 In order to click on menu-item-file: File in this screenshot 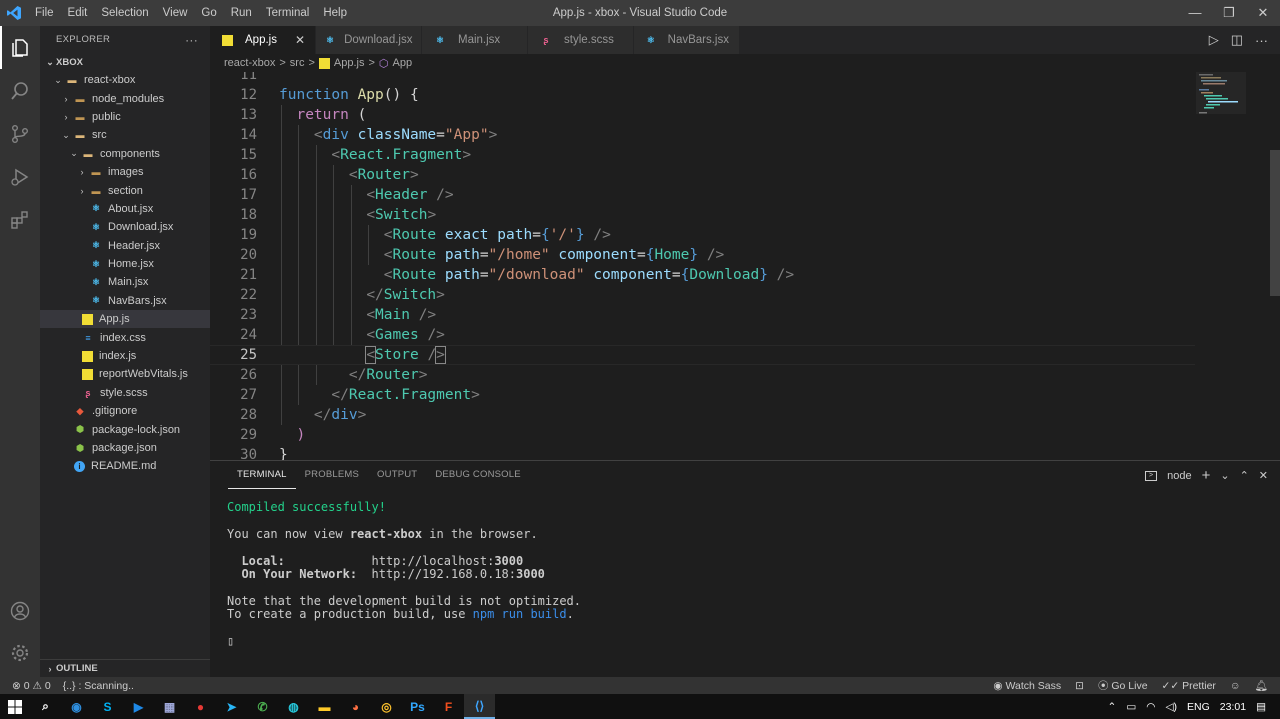, I will do `click(44, 13)`.